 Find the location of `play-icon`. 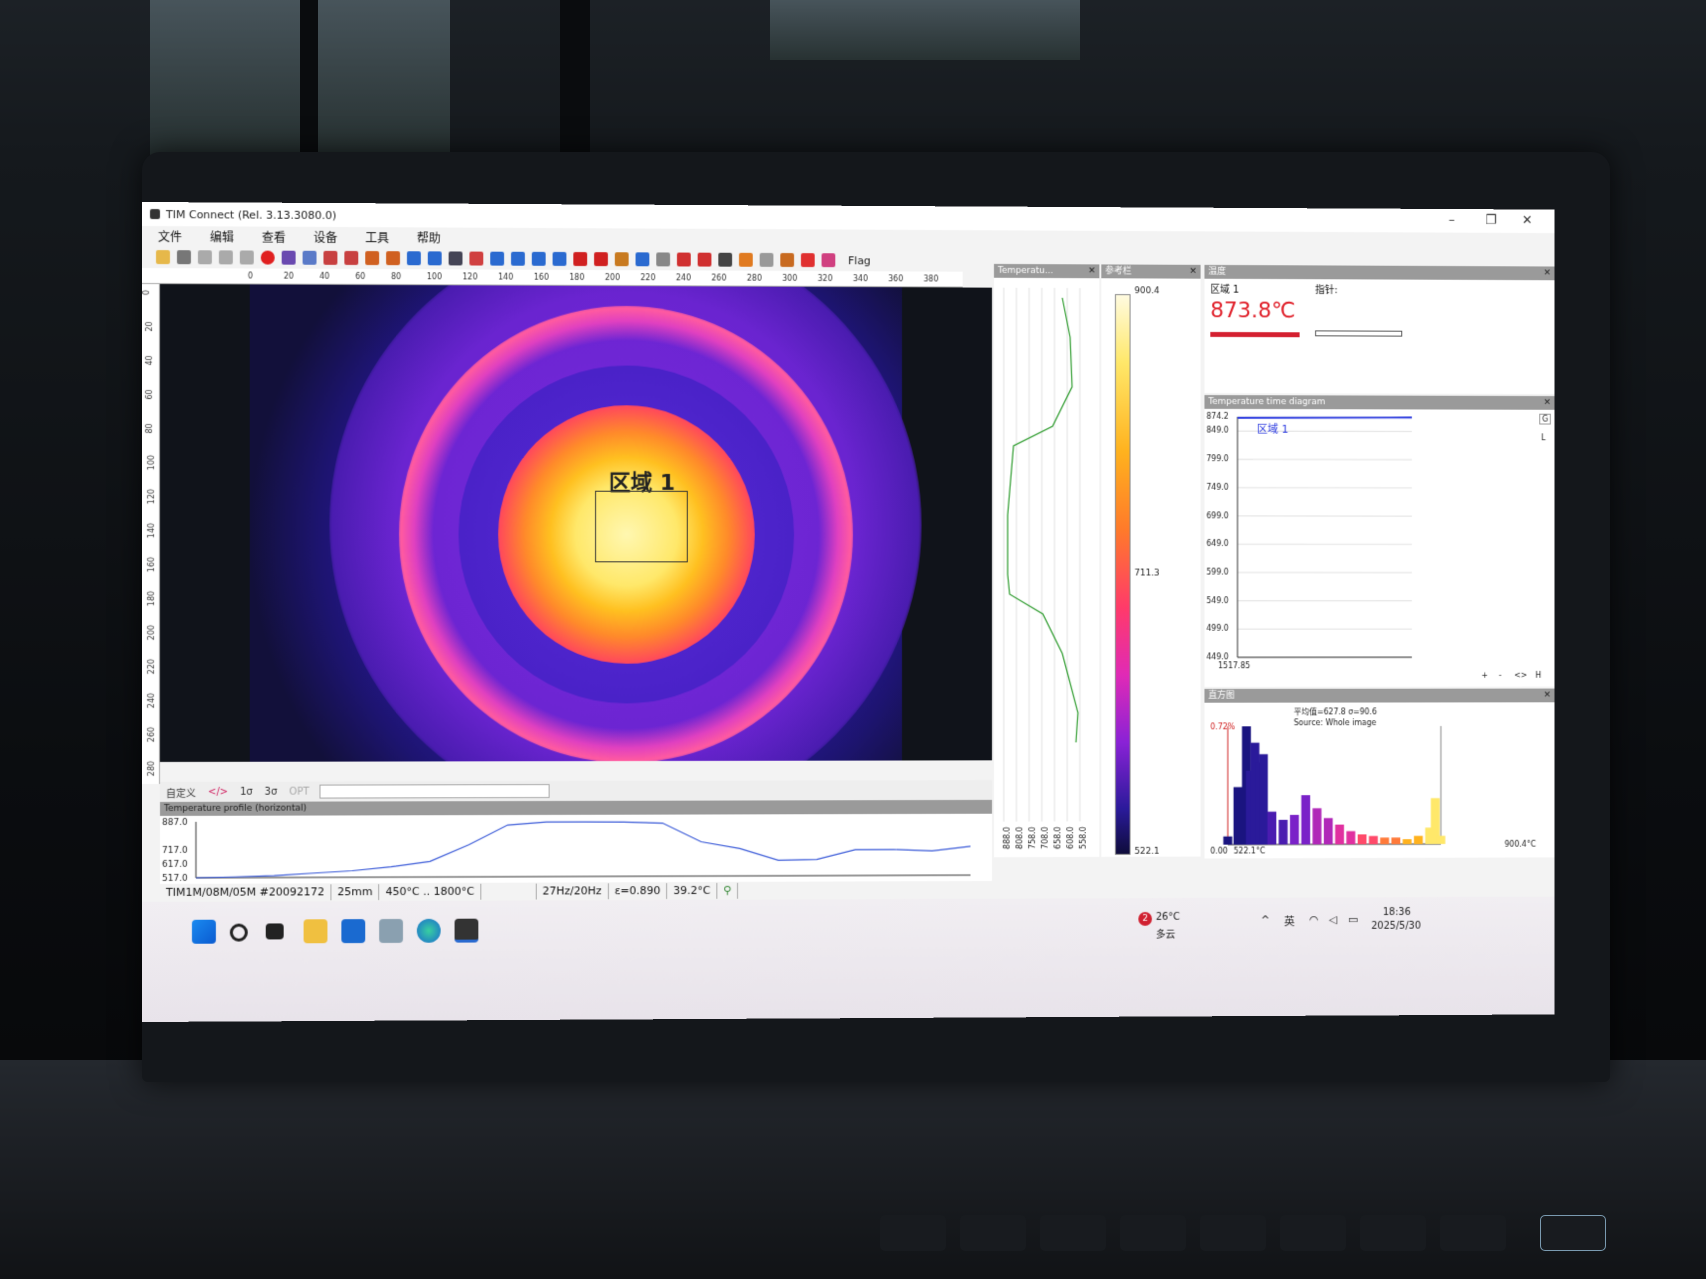

play-icon is located at coordinates (204, 257).